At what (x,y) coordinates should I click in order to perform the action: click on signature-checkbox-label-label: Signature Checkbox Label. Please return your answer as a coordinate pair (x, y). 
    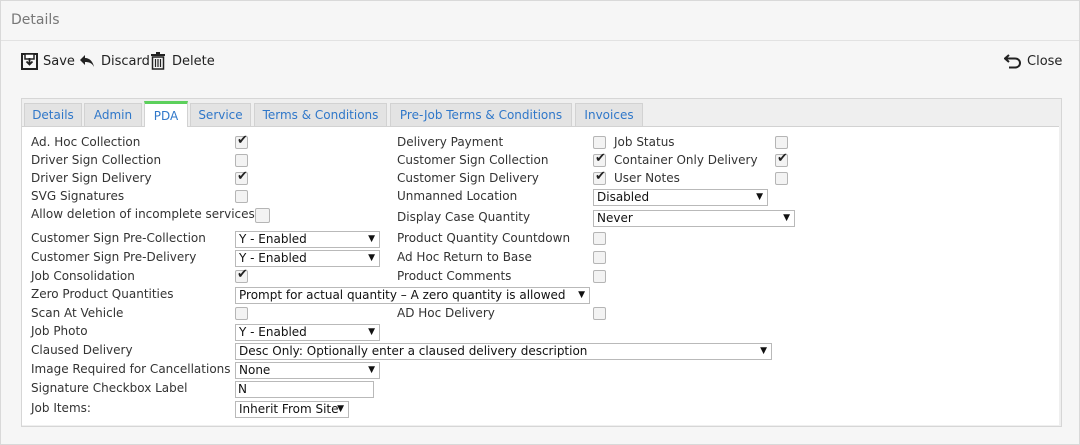
    Looking at the image, I should click on (109, 388).